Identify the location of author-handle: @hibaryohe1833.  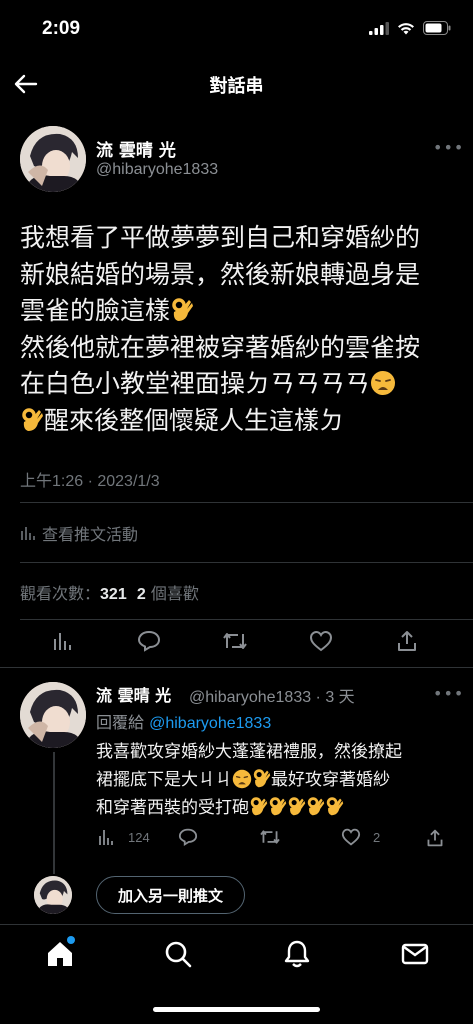
(157, 170).